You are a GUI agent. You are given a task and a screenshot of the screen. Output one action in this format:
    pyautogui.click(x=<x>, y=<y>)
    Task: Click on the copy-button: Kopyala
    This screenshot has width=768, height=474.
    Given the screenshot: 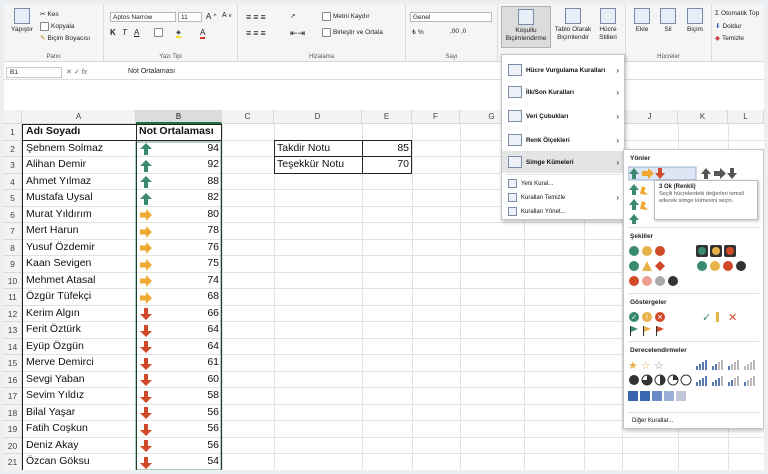 What is the action you would take?
    pyautogui.click(x=57, y=26)
    